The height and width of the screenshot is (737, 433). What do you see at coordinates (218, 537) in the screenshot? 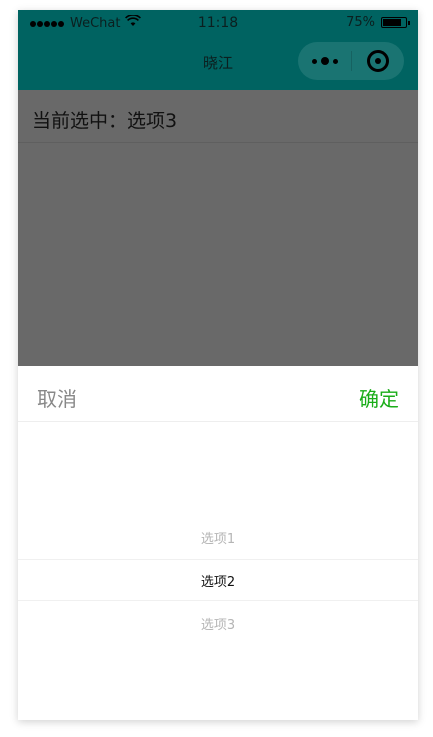
I see `picker-option: 选项1` at bounding box center [218, 537].